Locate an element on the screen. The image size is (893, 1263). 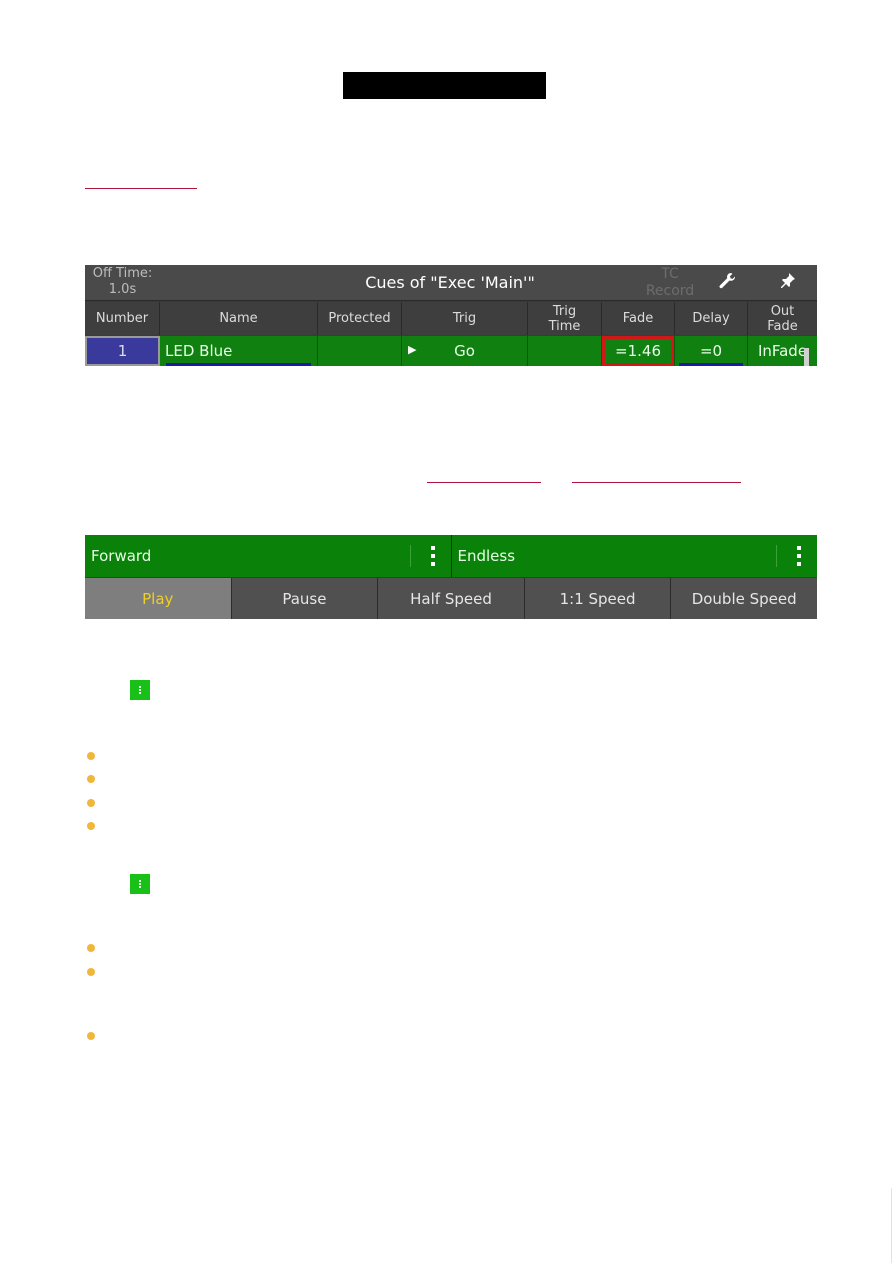
table-row: 1 LED Blue ▶ Go =1.46 =0 InFade is located at coordinates (451, 351).